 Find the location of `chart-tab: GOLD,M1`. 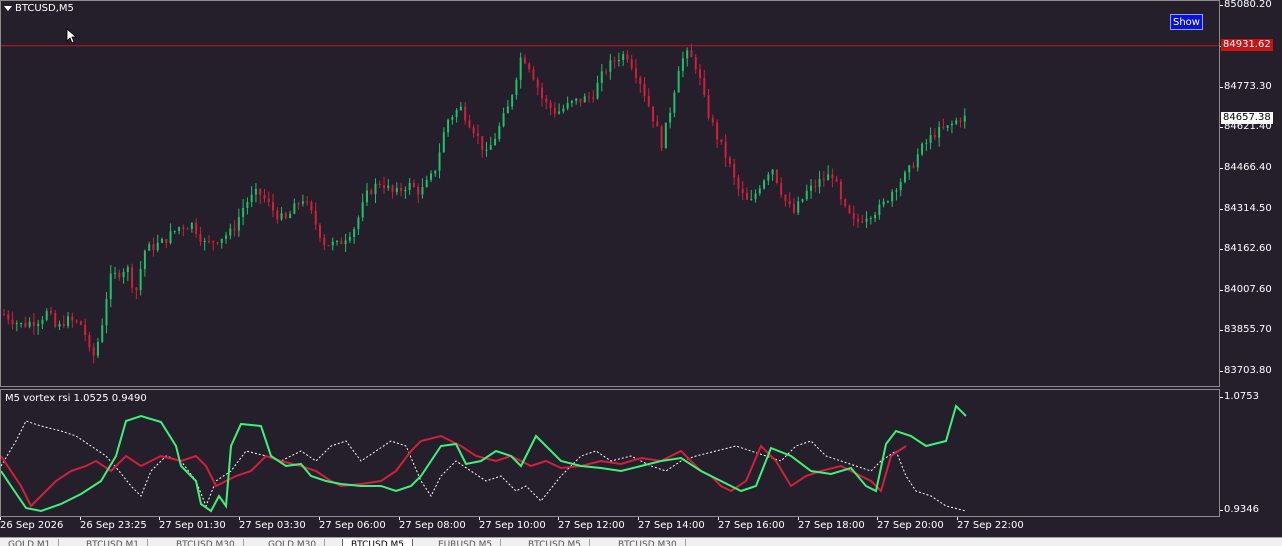

chart-tab: GOLD,M1 is located at coordinates (30, 542).